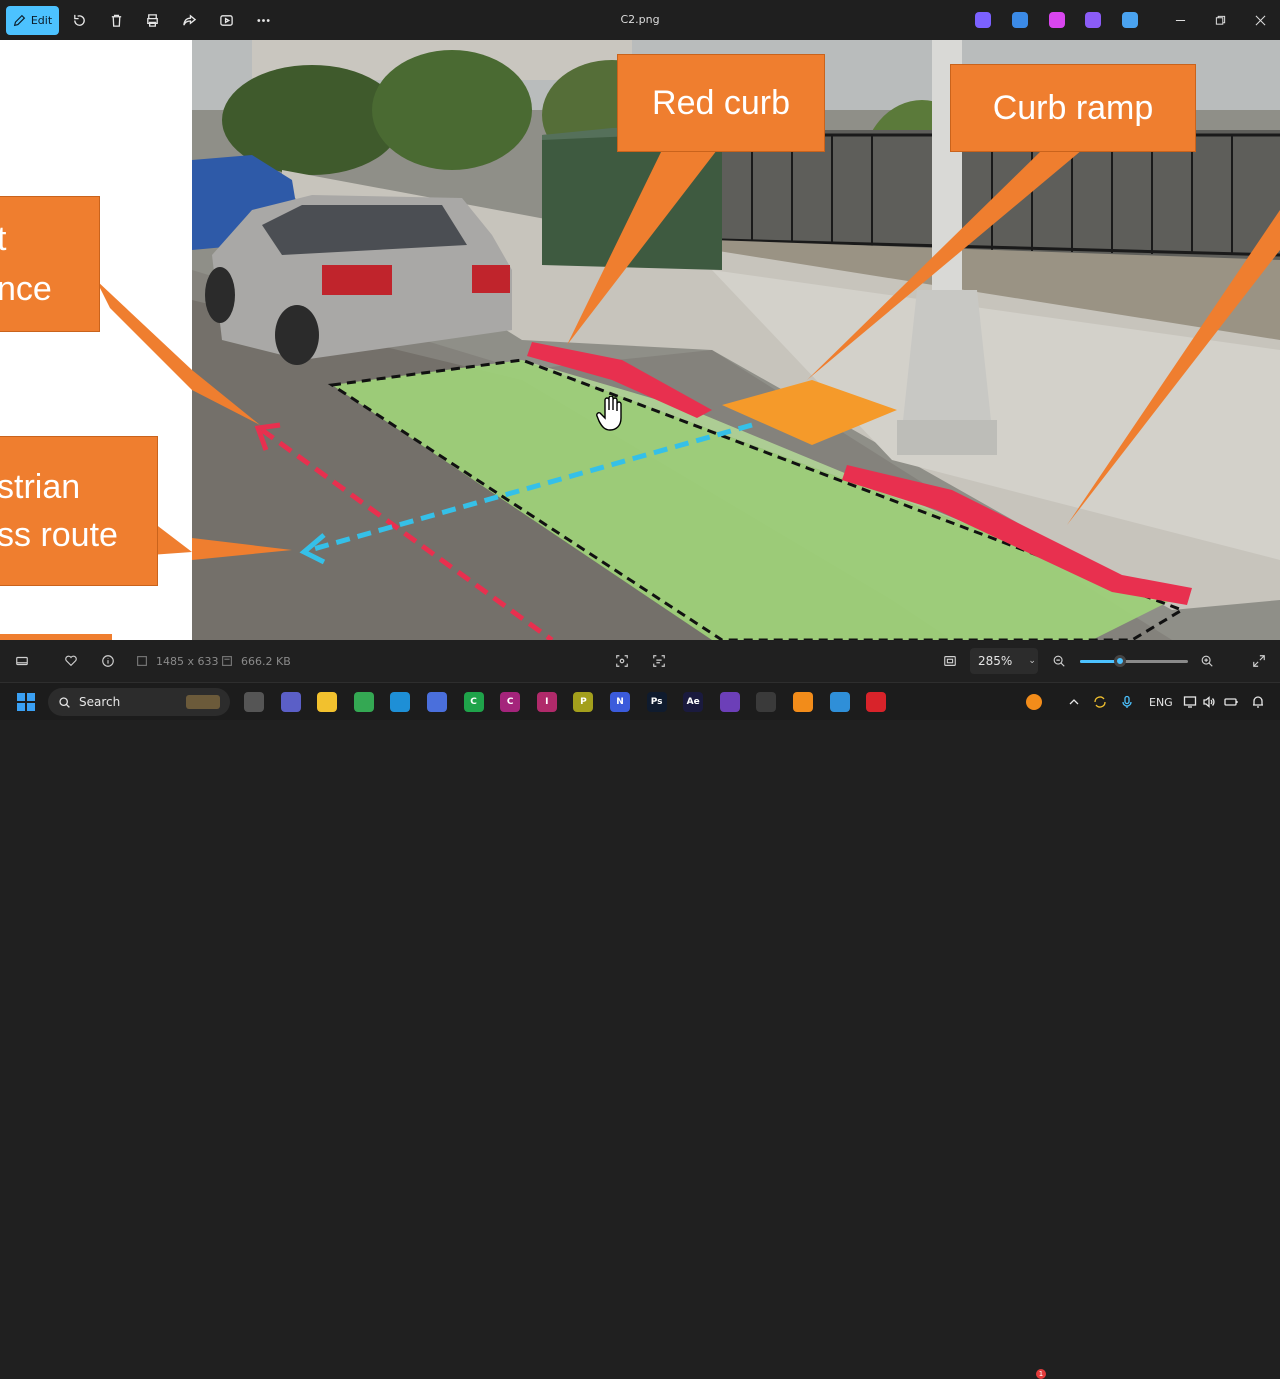 The image size is (1280, 1379). What do you see at coordinates (226, 20) in the screenshot?
I see `slideshow-icon` at bounding box center [226, 20].